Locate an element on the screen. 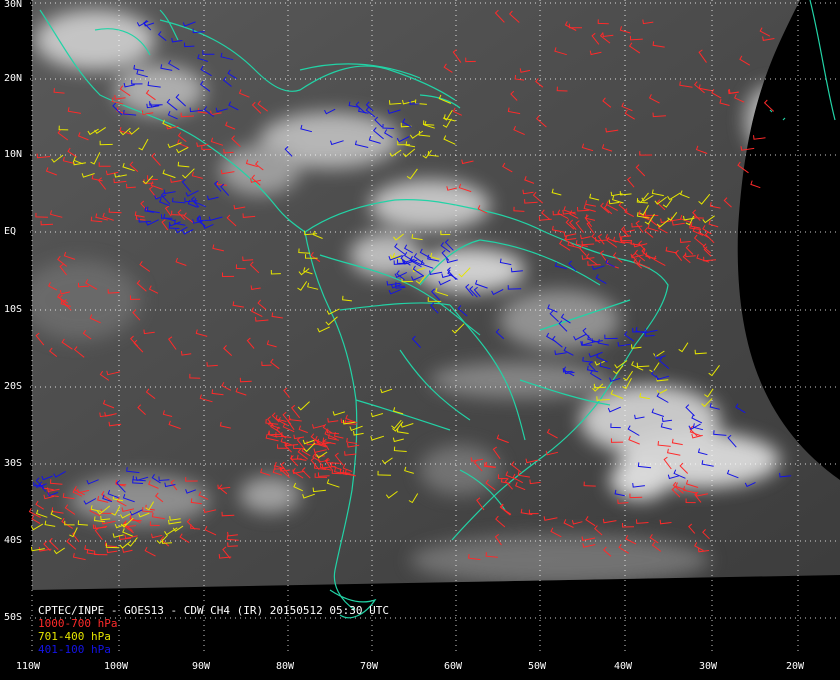 The width and height of the screenshot is (840, 680). lon-label: 60W is located at coordinates (453, 666).